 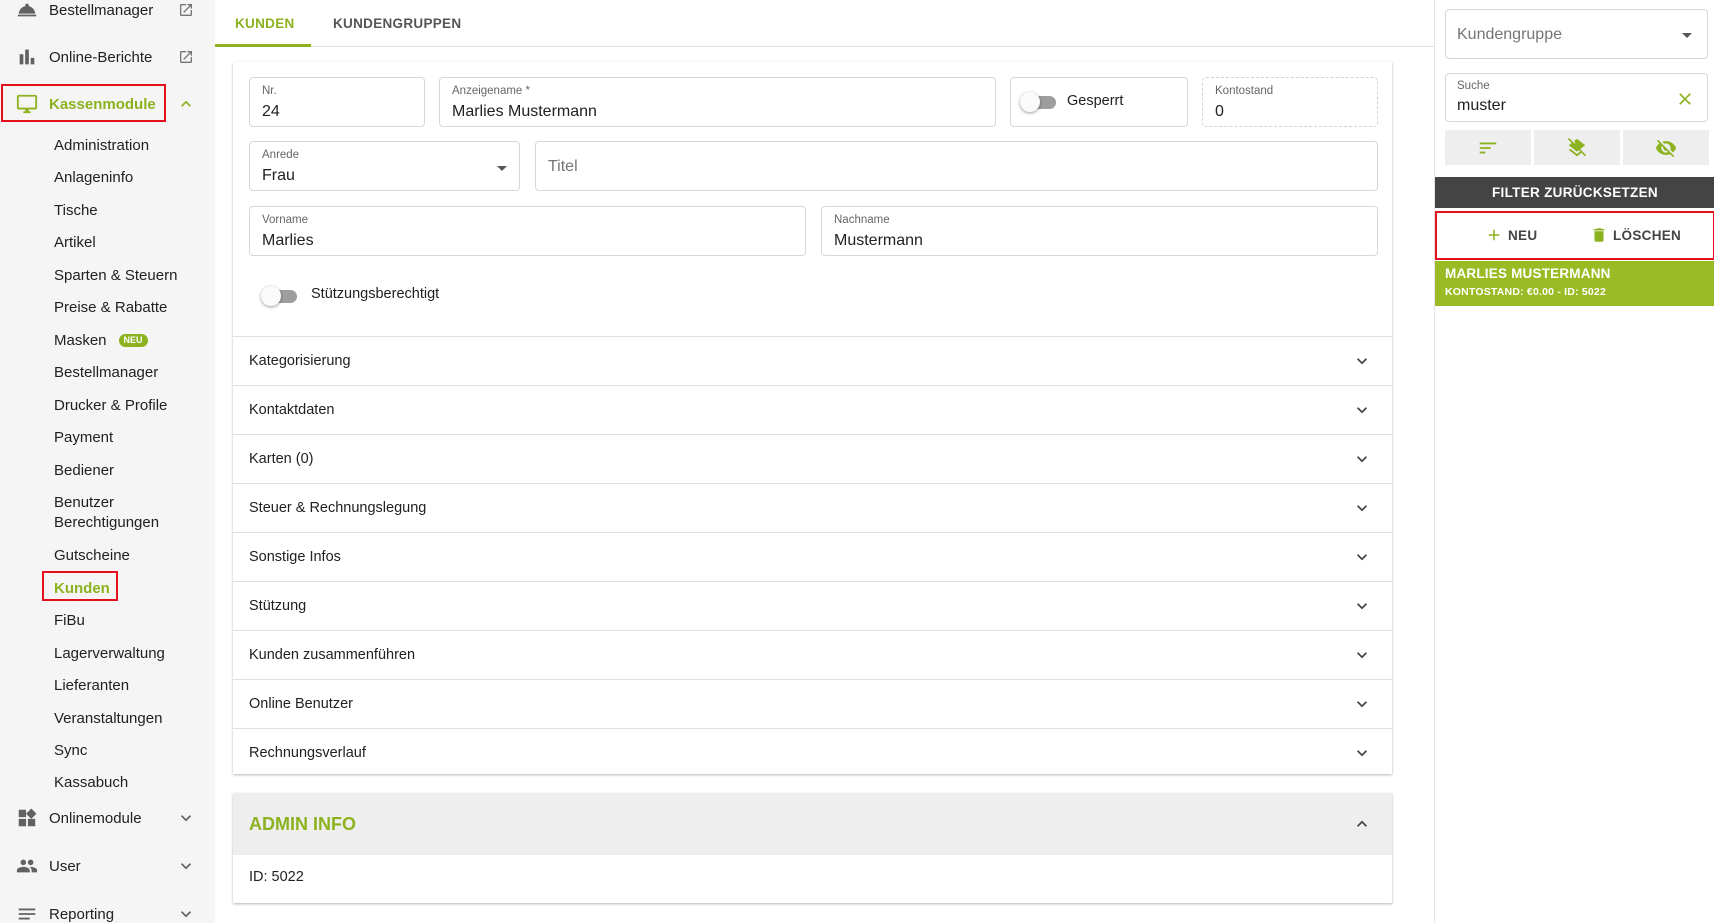 What do you see at coordinates (812, 752) in the screenshot?
I see `accordion-rechnungsverlauf: Rechnungsverlauf` at bounding box center [812, 752].